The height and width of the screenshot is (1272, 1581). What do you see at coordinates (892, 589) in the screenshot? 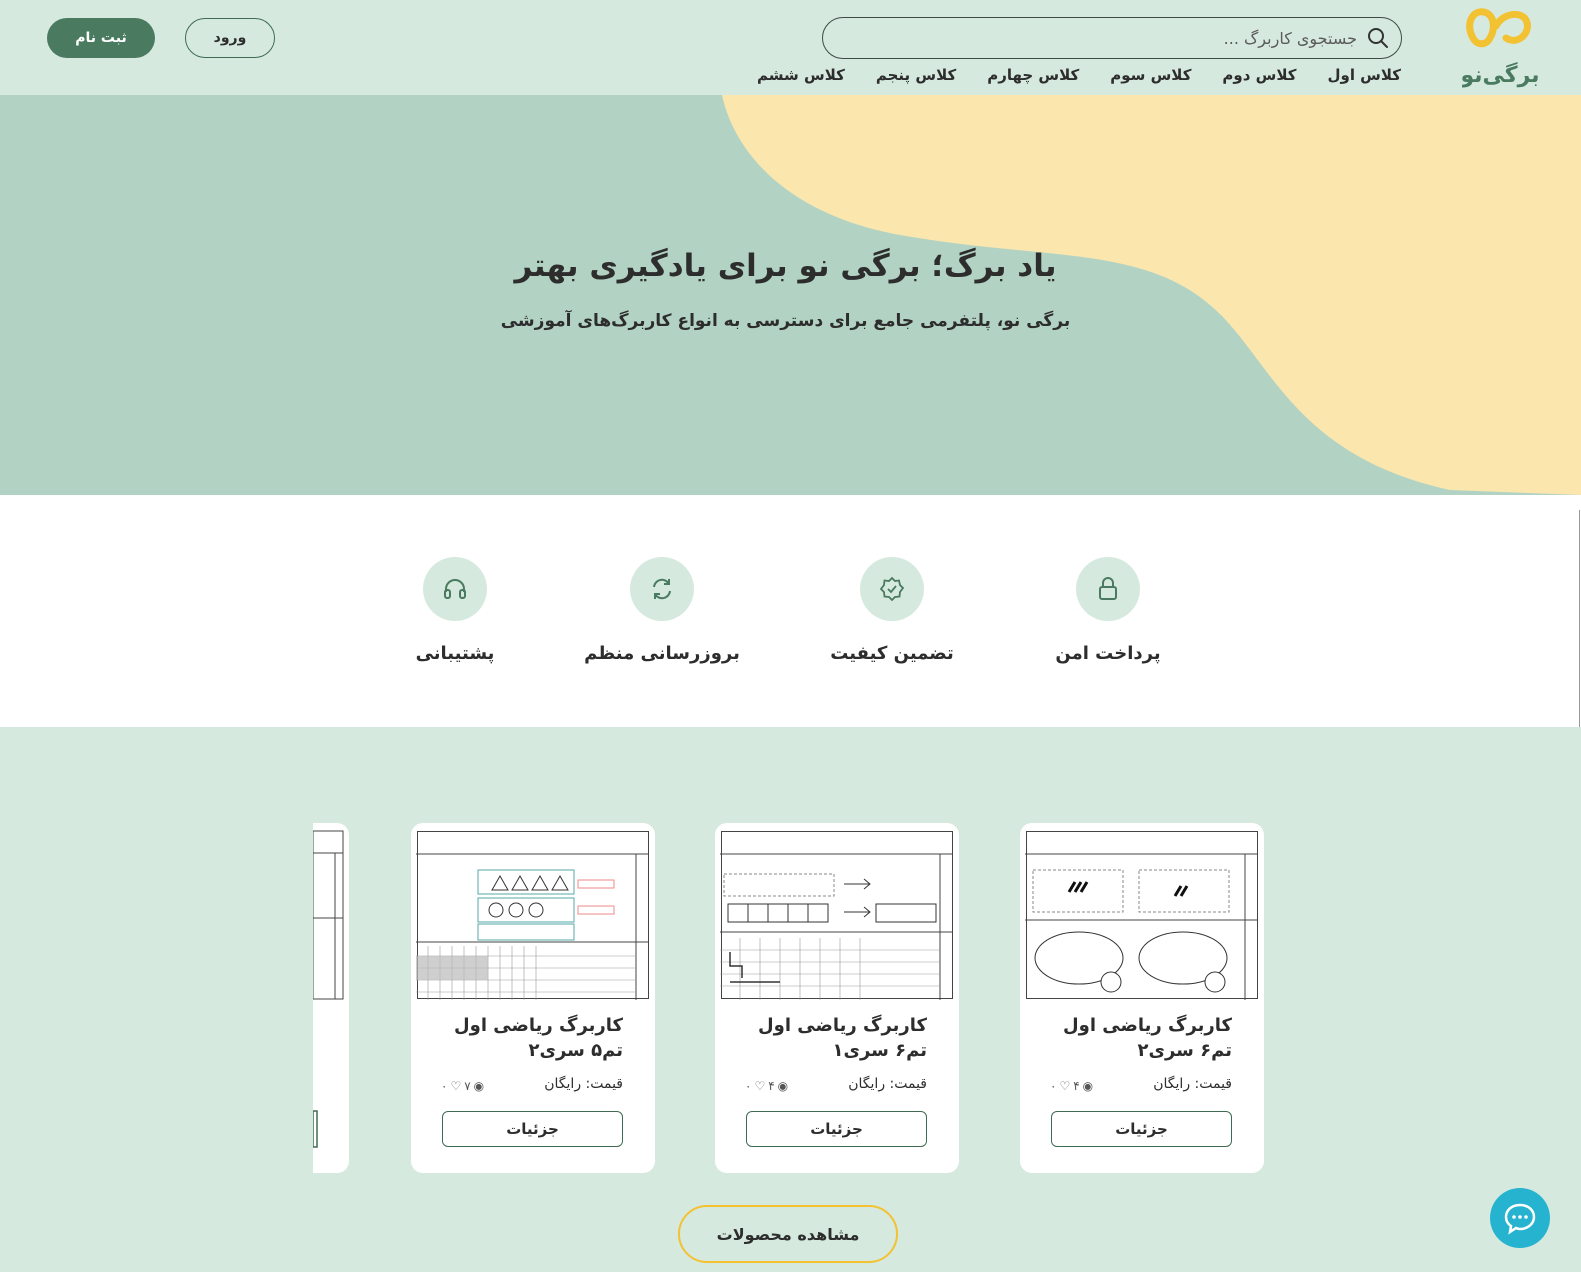
I see `badge-check-icon` at bounding box center [892, 589].